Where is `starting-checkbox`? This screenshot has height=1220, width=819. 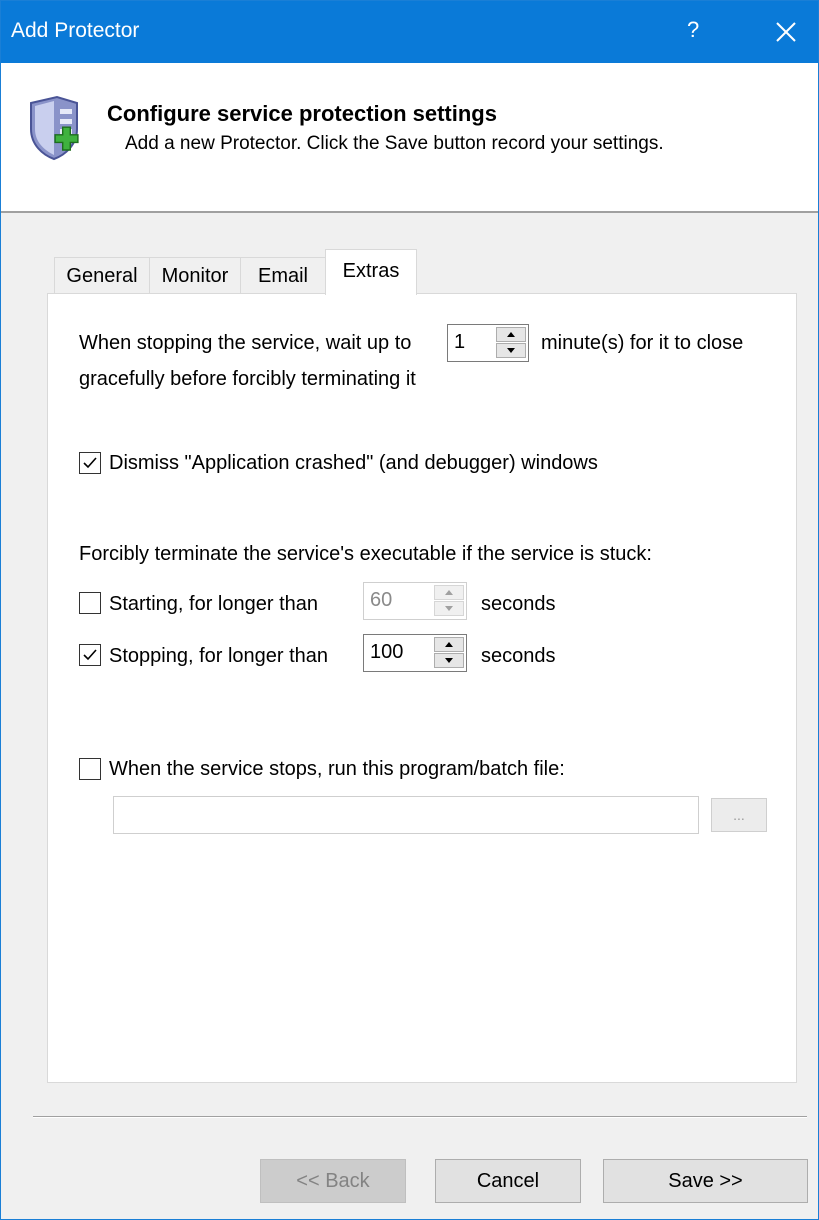
starting-checkbox is located at coordinates (90, 603).